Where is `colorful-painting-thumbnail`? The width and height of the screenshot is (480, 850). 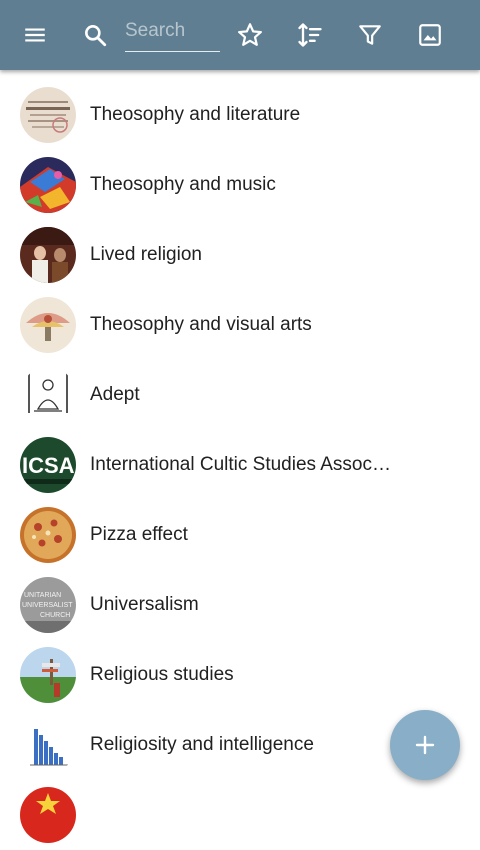 colorful-painting-thumbnail is located at coordinates (48, 185).